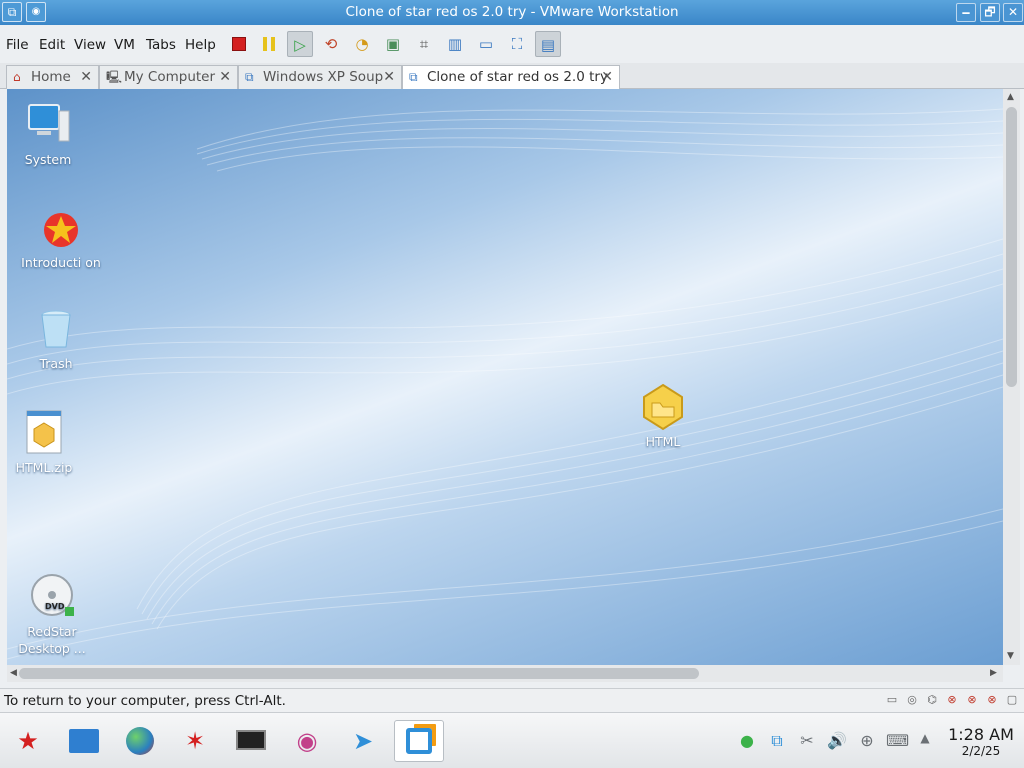 The height and width of the screenshot is (768, 1024). Describe the element at coordinates (362, 44) in the screenshot. I see `take-snapshot-icon: ◔` at that location.